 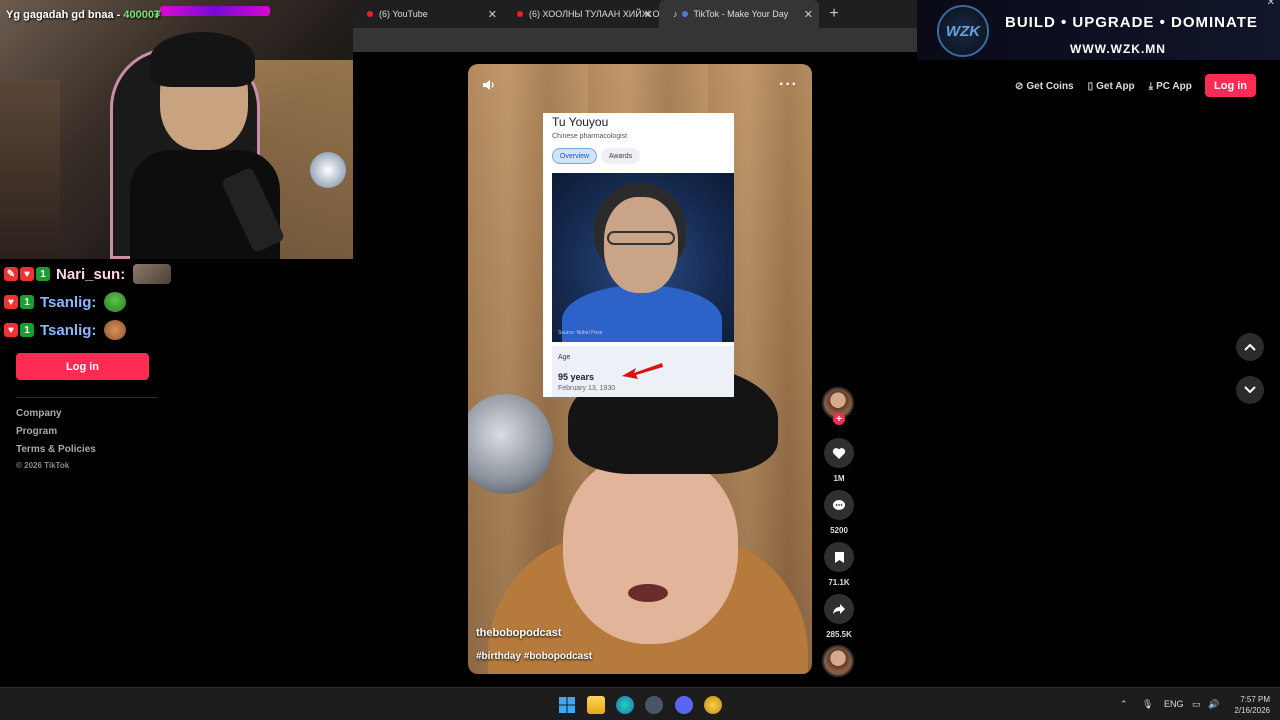 I want to click on file-explorer-icon, so click(x=596, y=705).